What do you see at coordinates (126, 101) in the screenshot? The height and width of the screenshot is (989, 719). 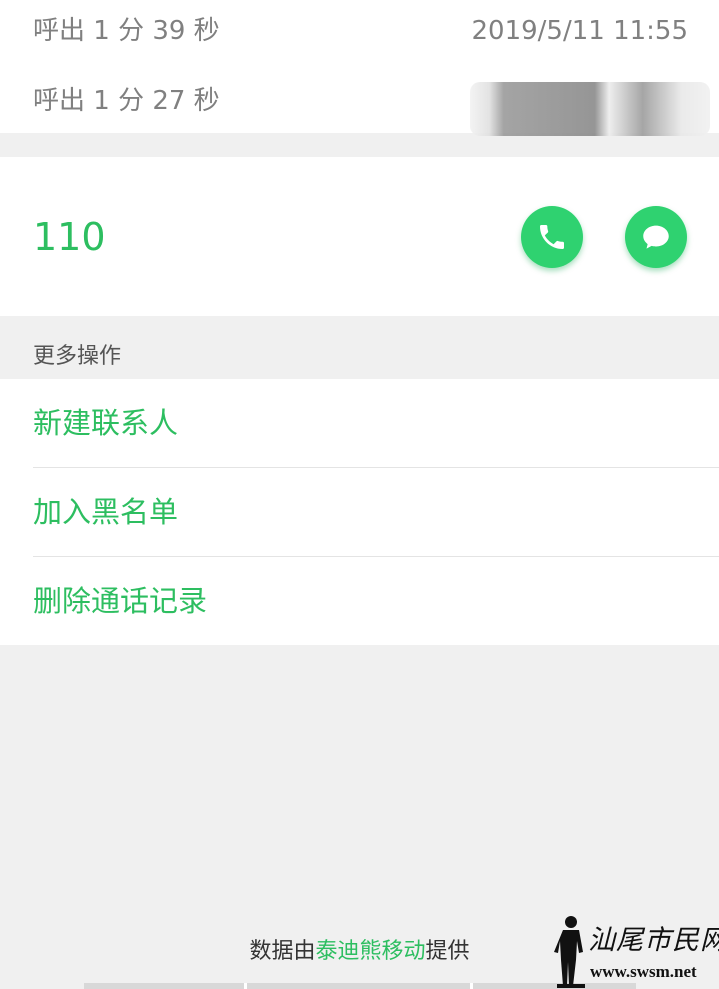 I see `call-duration: 呼出 1 分 27 秒` at bounding box center [126, 101].